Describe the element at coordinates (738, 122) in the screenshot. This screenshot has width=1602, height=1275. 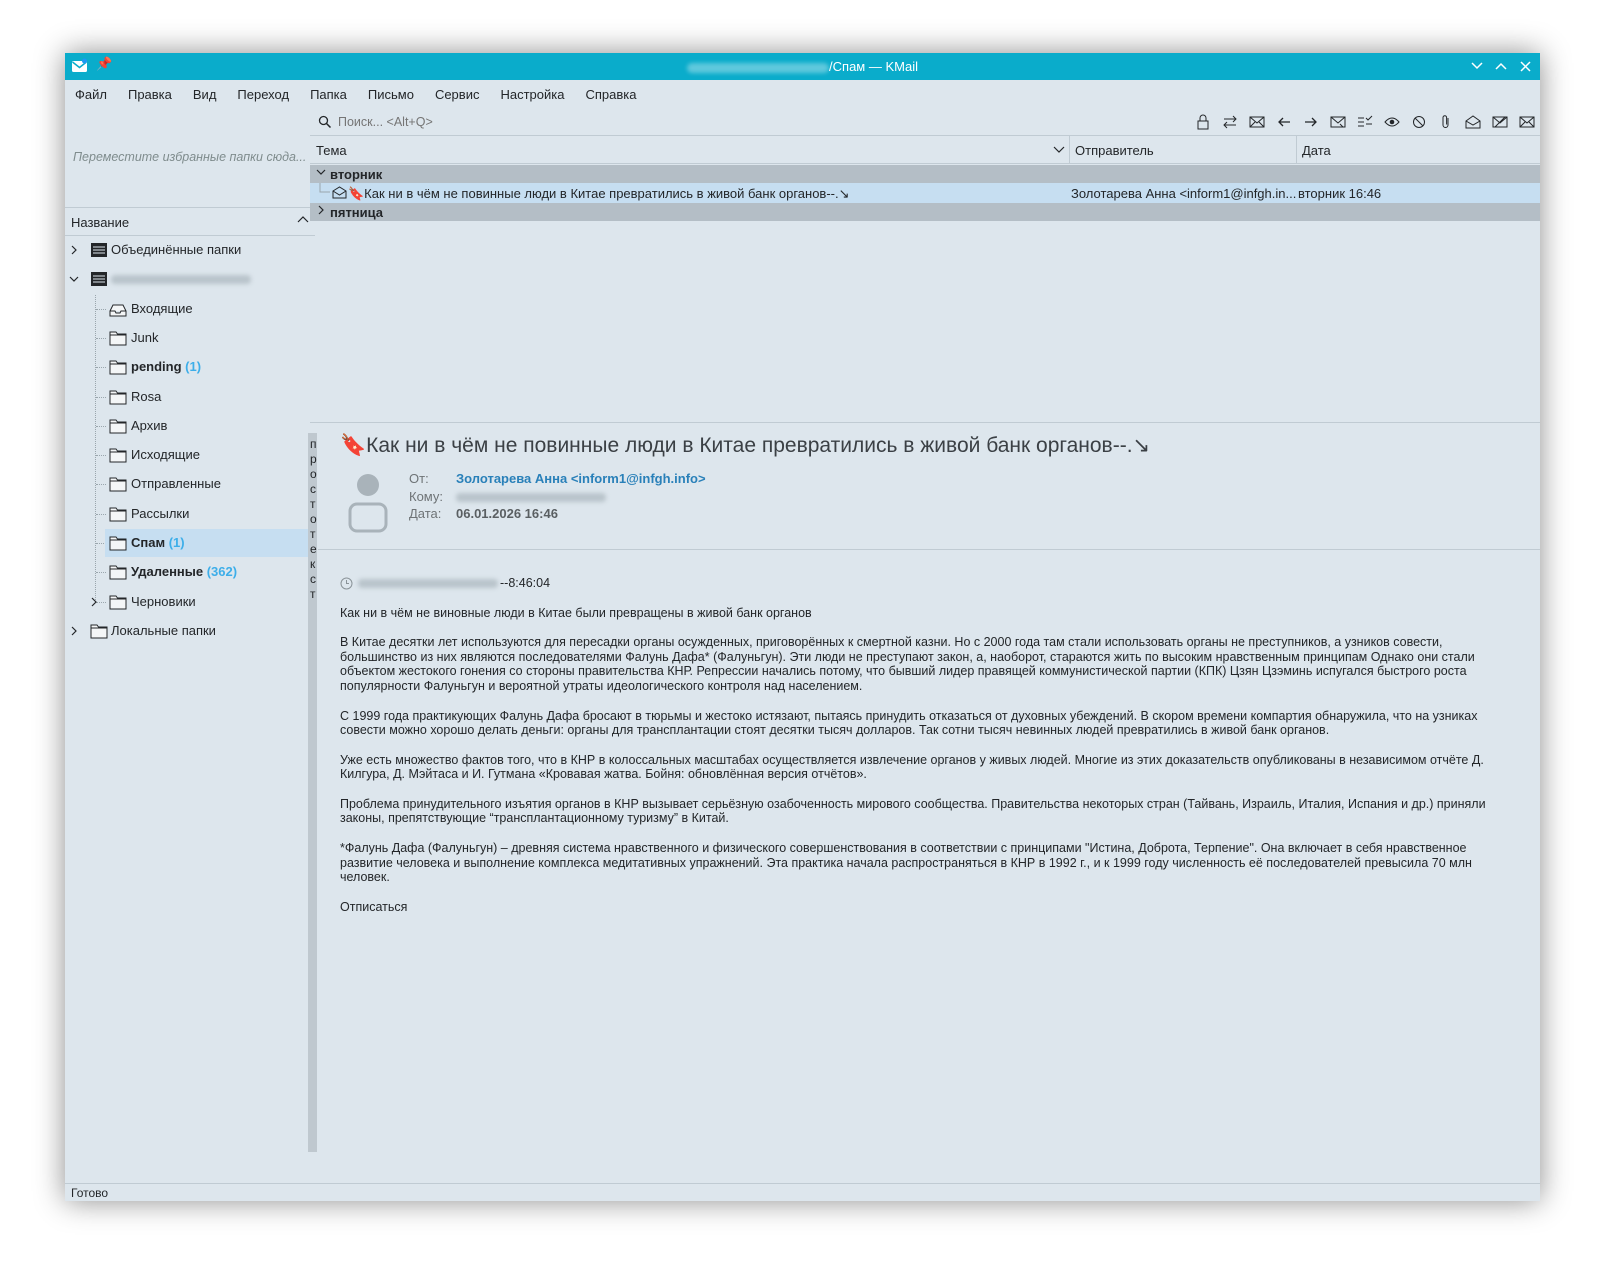
I see `search-input` at that location.